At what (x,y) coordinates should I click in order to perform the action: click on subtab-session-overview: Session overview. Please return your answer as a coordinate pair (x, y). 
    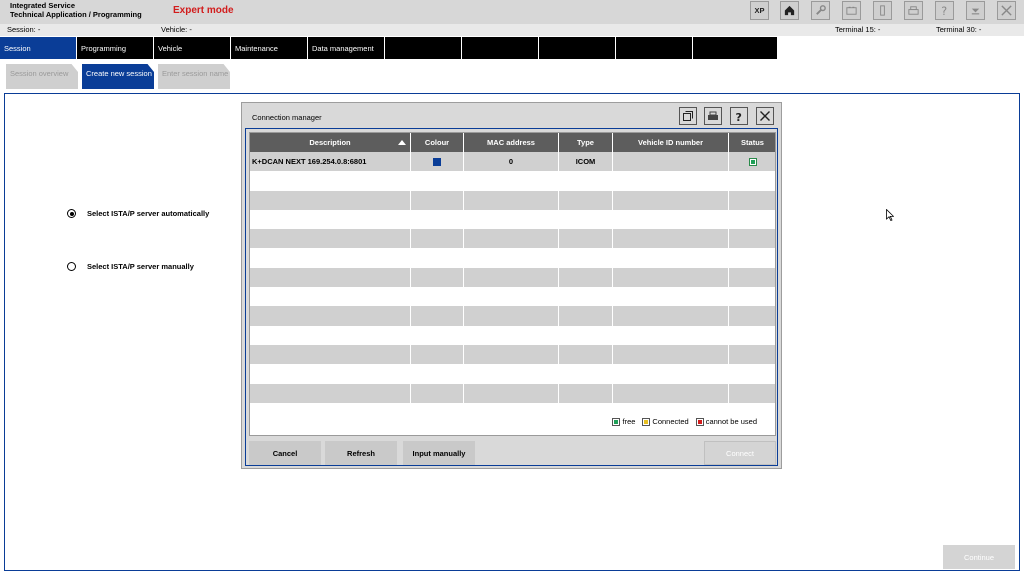
    Looking at the image, I should click on (42, 76).